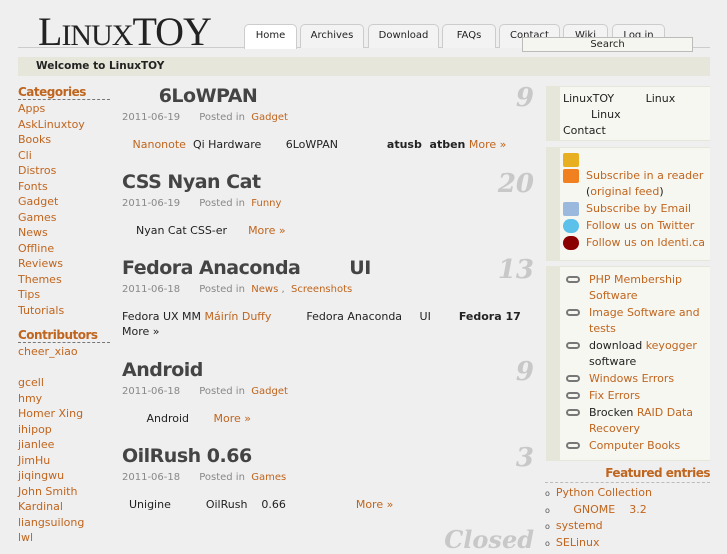  I want to click on contributor-link: ihipop, so click(64, 430).